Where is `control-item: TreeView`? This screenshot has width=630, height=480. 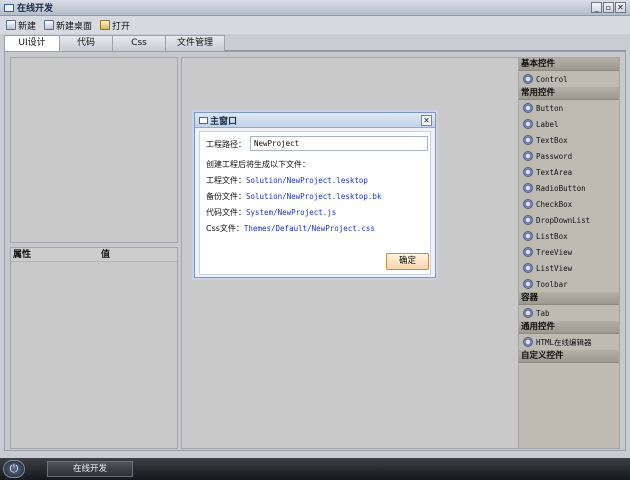
control-item: TreeView is located at coordinates (569, 252).